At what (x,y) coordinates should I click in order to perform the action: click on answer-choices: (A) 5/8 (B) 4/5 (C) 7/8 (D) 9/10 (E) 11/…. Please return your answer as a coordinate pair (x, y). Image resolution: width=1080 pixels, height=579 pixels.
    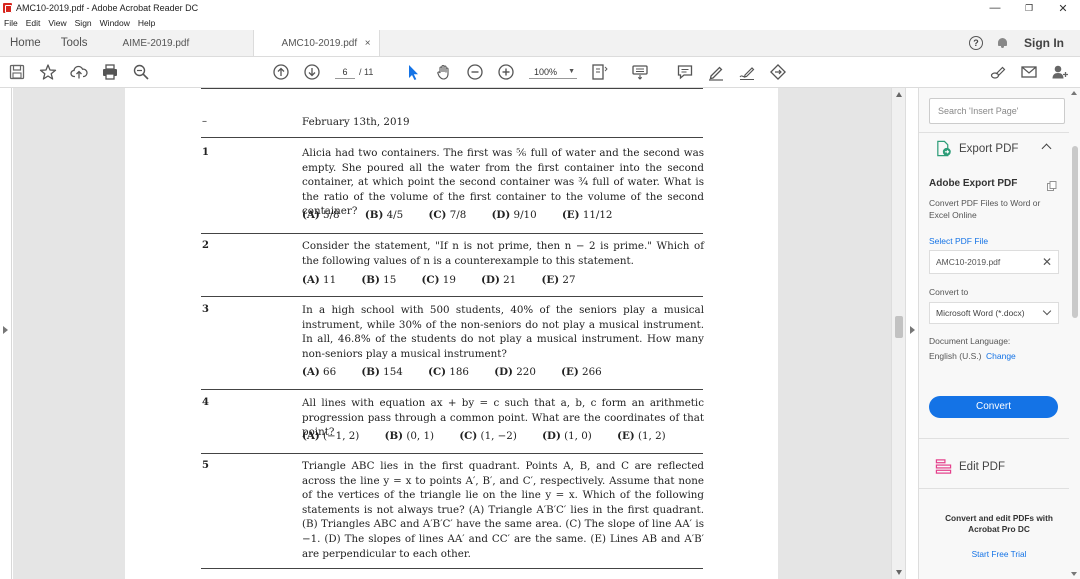
    Looking at the image, I should click on (468, 215).